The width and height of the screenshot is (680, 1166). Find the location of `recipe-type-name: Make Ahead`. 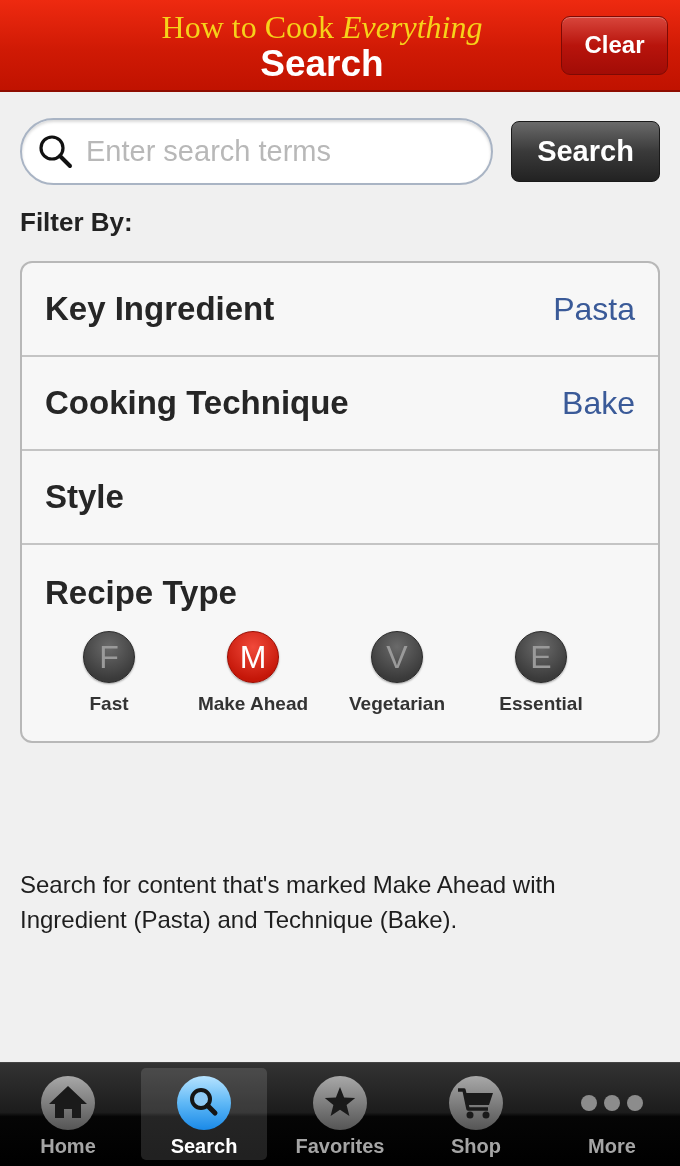

recipe-type-name: Make Ahead is located at coordinates (253, 704).